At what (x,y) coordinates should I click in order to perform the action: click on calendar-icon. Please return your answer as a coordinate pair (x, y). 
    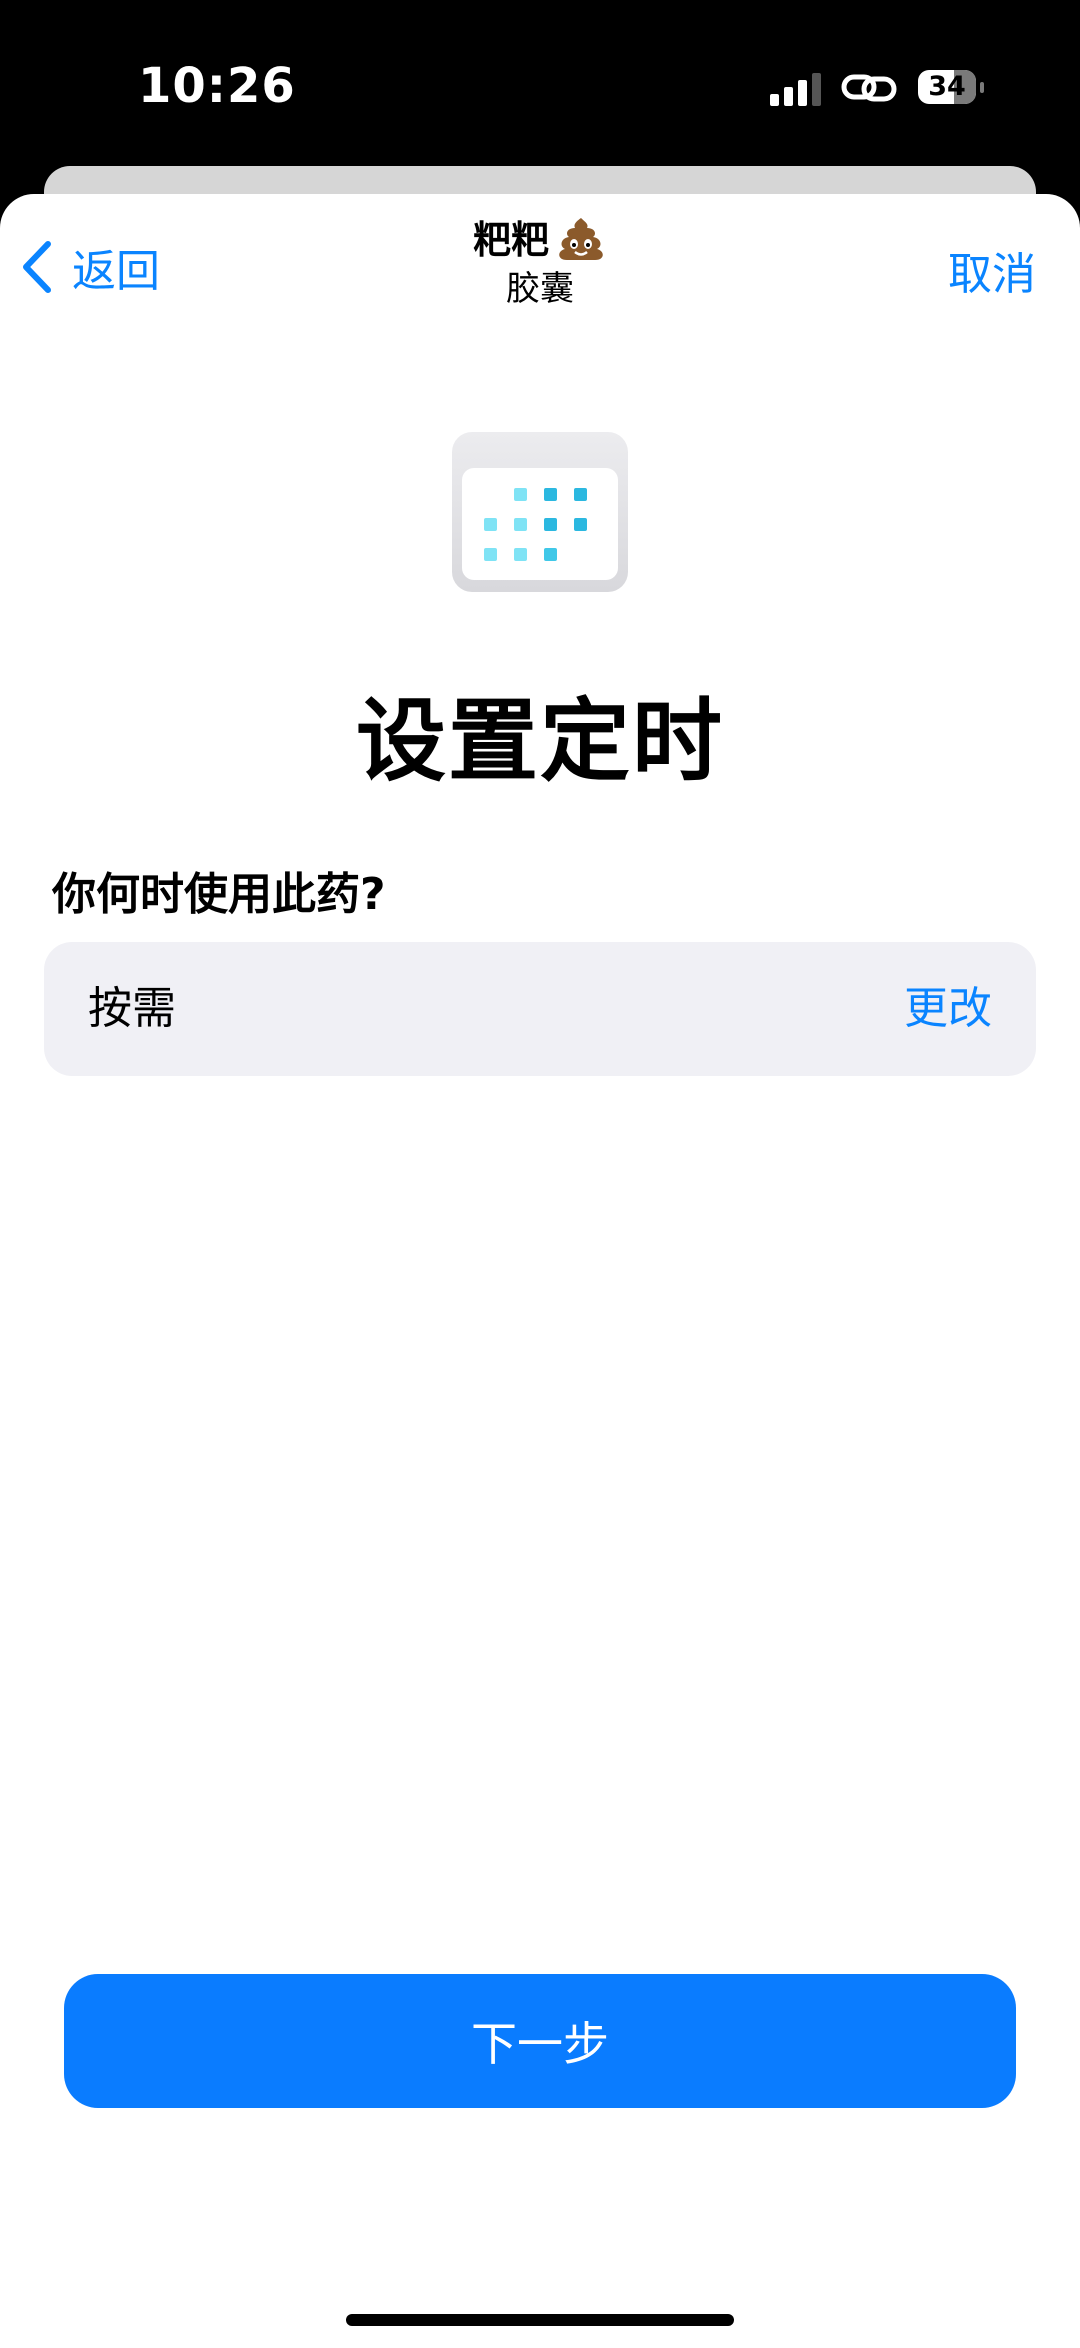
    Looking at the image, I should click on (540, 512).